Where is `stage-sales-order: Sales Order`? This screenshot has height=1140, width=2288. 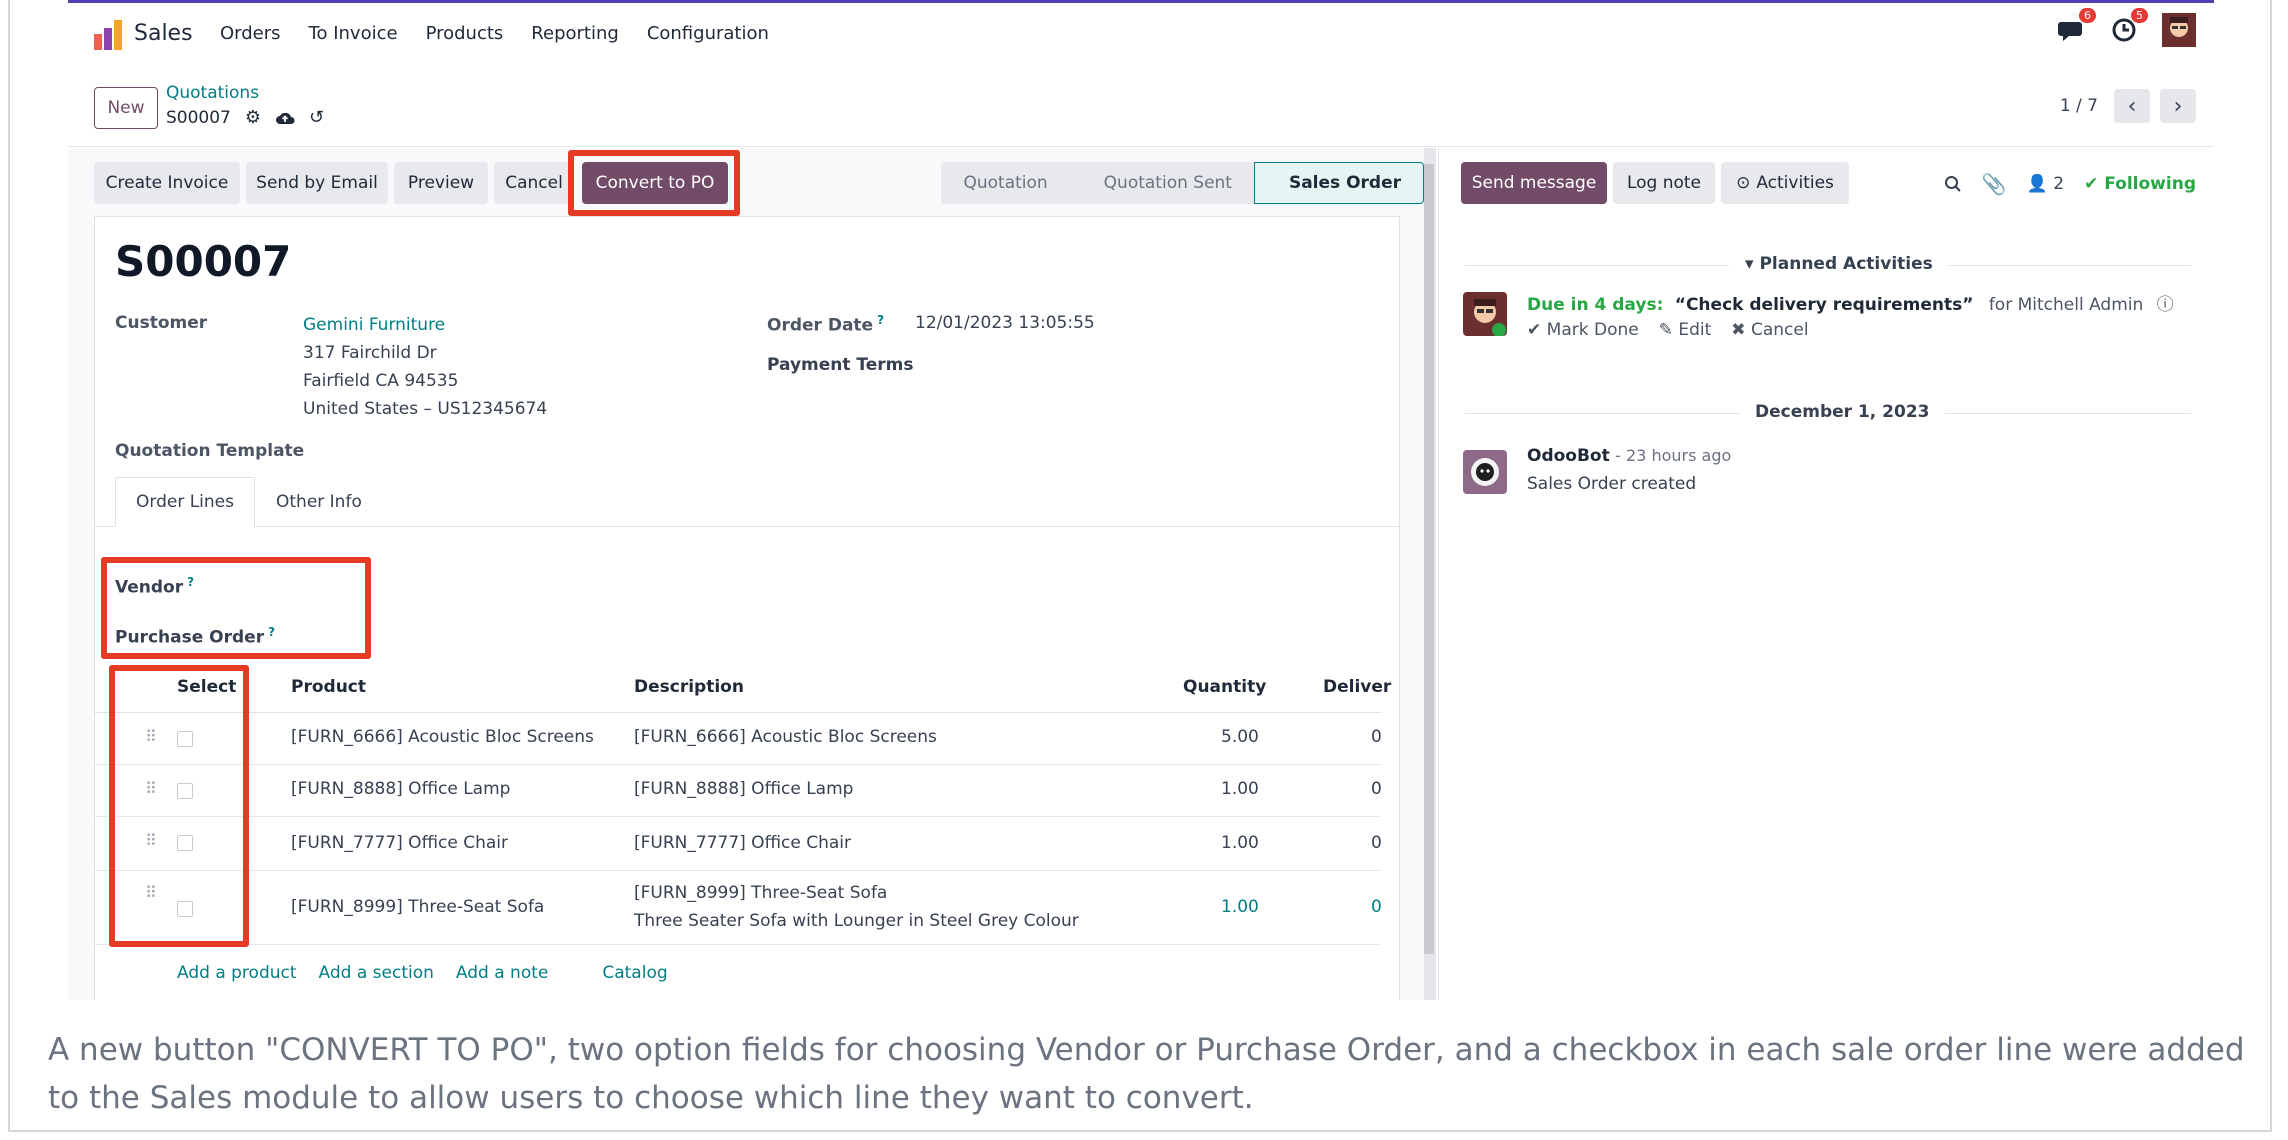
stage-sales-order: Sales Order is located at coordinates (1338, 183).